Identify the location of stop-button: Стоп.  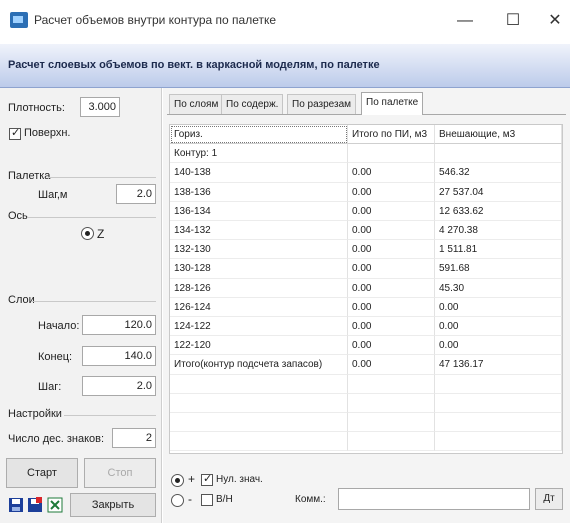
(120, 473).